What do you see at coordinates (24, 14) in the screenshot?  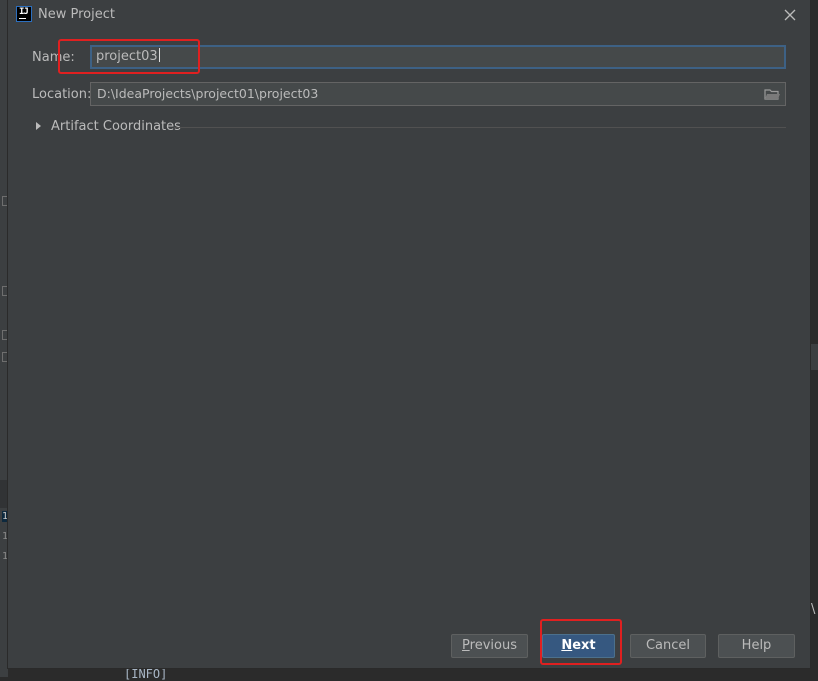 I see `intellij-app-icon: IJ` at bounding box center [24, 14].